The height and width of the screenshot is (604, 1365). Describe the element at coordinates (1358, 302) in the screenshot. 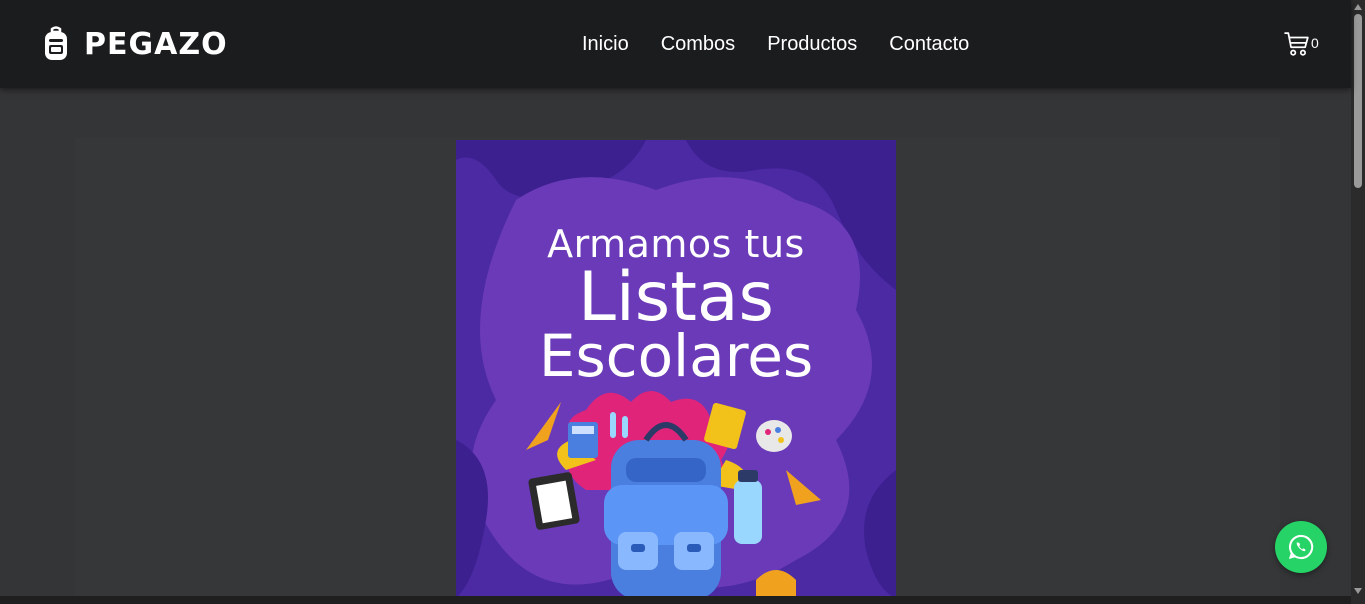

I see `vertical-scrollbar` at that location.